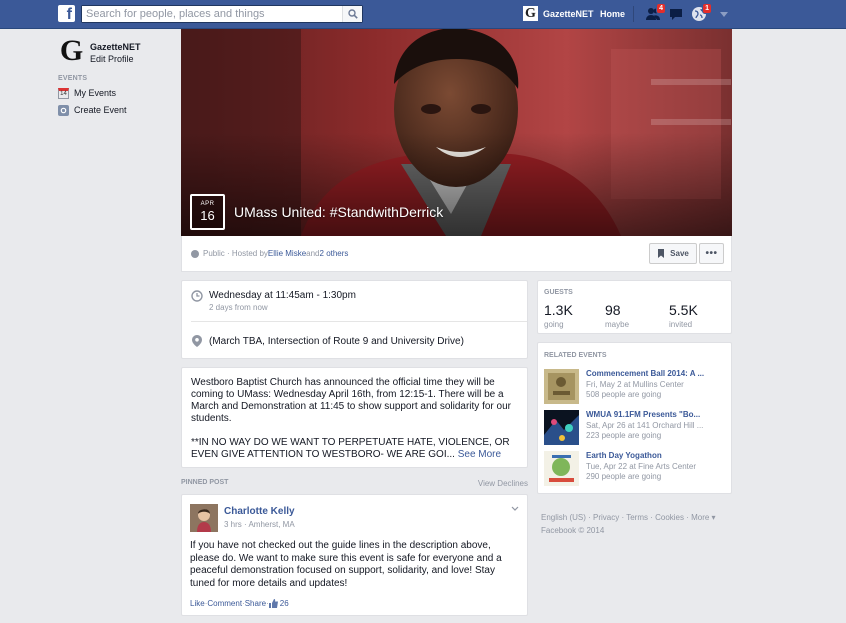 Image resolution: width=846 pixels, height=623 pixels. Describe the element at coordinates (568, 13) in the screenshot. I see `profile-name: GazetteNET` at that location.